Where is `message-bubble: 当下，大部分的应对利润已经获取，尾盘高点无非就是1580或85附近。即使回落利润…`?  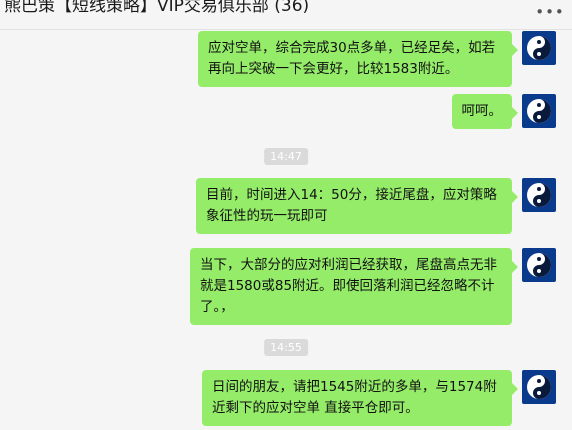
message-bubble: 当下，大部分的应对利润已经获取，尾盘高点无非就是1580或85附近。即使回落利润… is located at coordinates (354, 286).